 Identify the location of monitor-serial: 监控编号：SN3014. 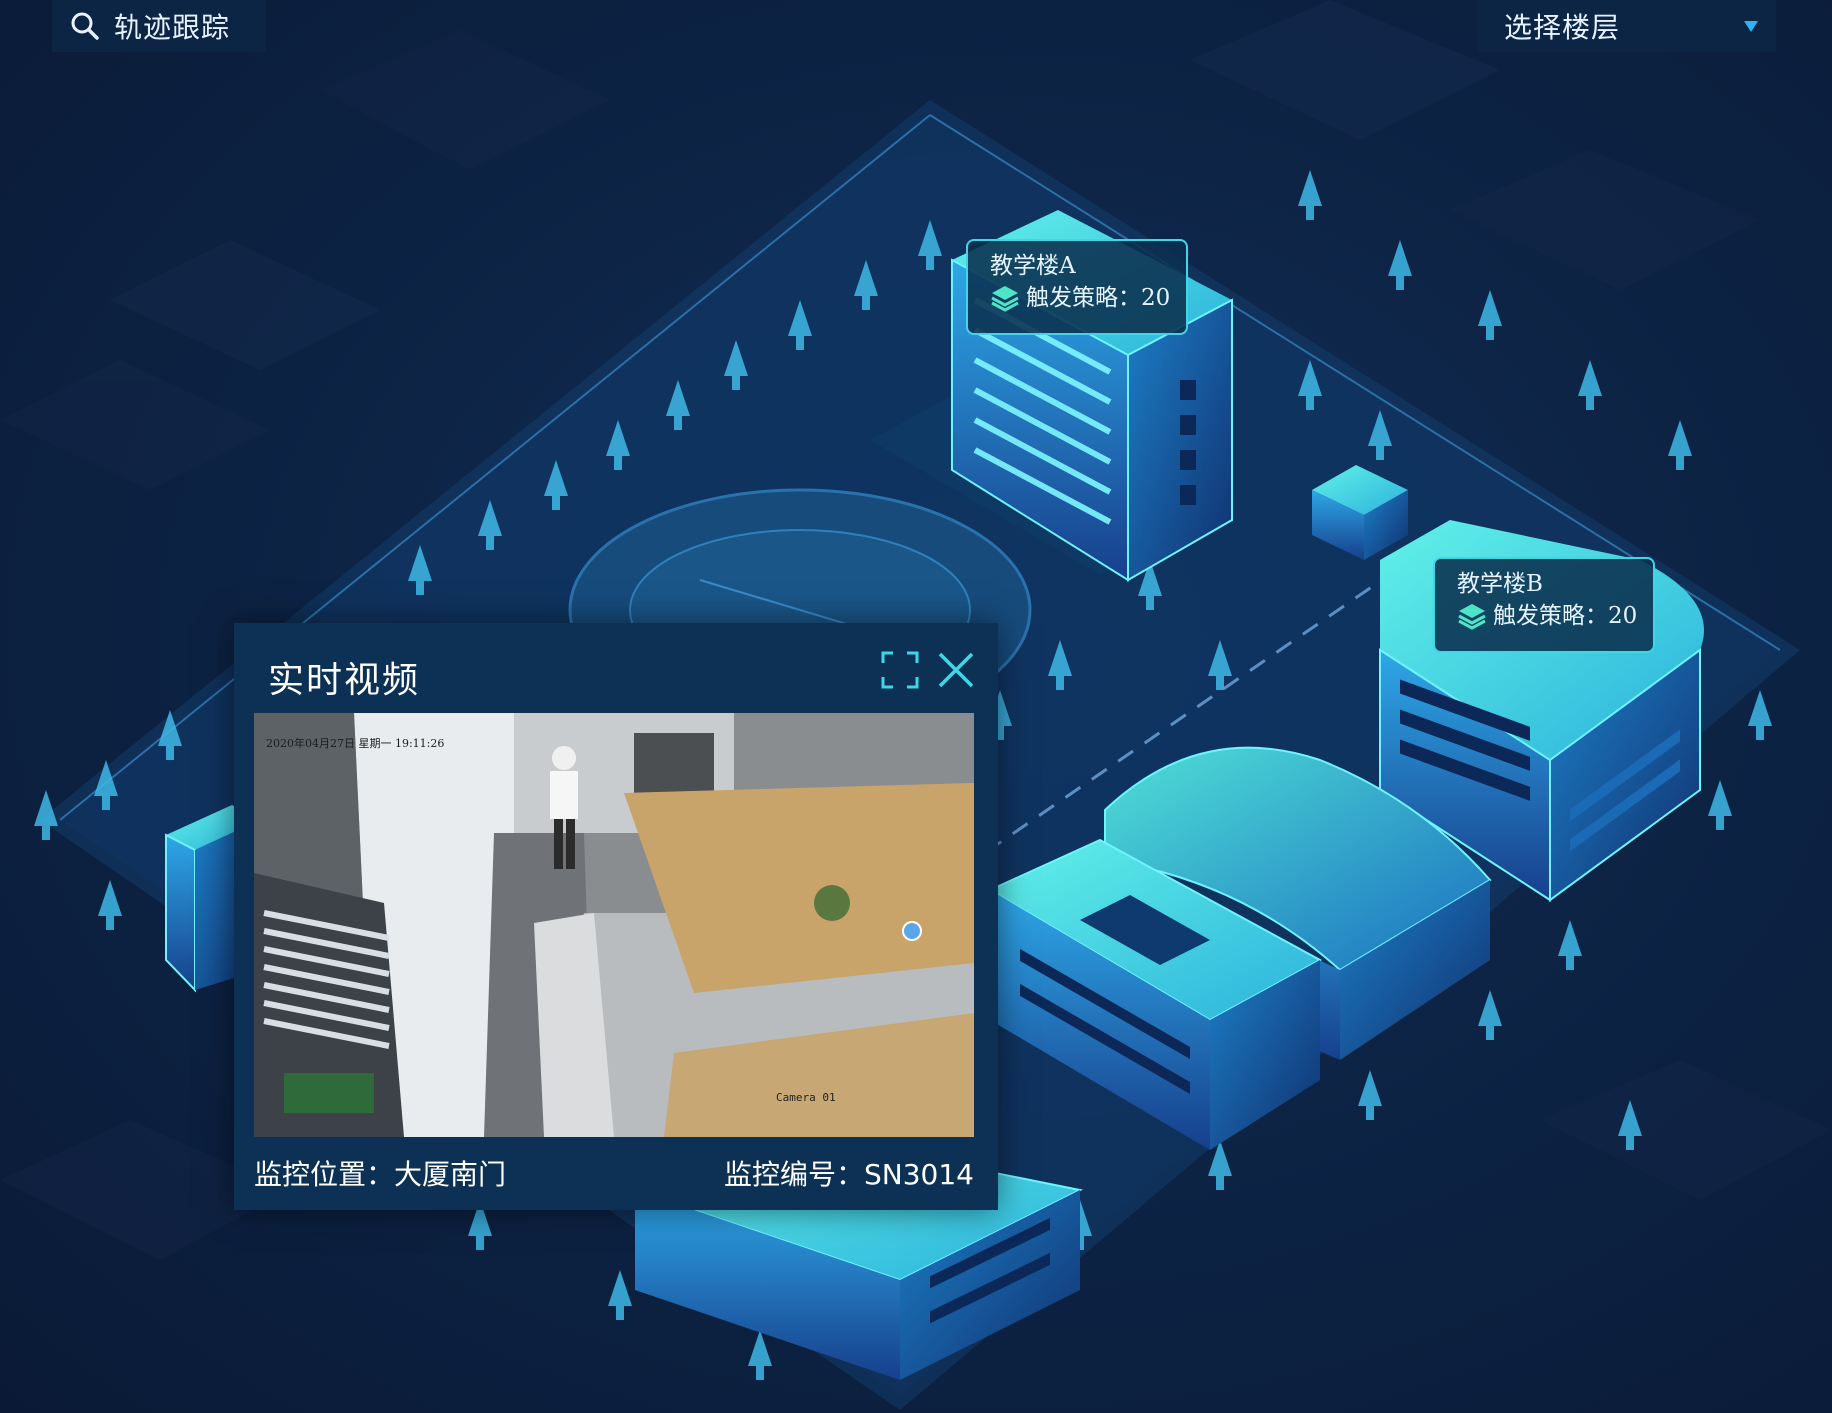
(849, 1174).